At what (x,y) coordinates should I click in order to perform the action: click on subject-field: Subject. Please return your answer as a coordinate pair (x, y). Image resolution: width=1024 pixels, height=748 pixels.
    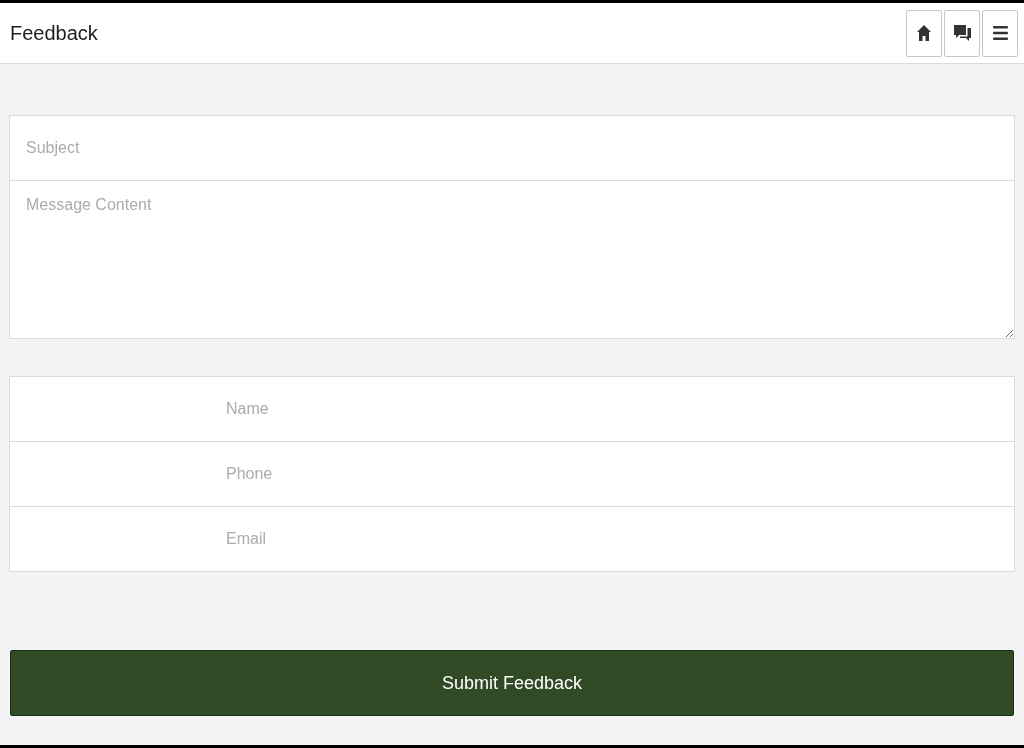
    Looking at the image, I should click on (512, 148).